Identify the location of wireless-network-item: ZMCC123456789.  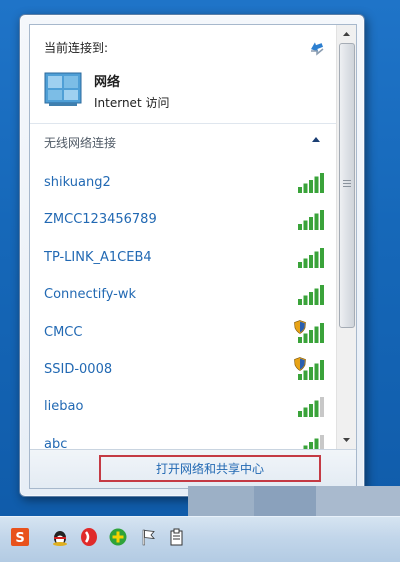
(183, 221).